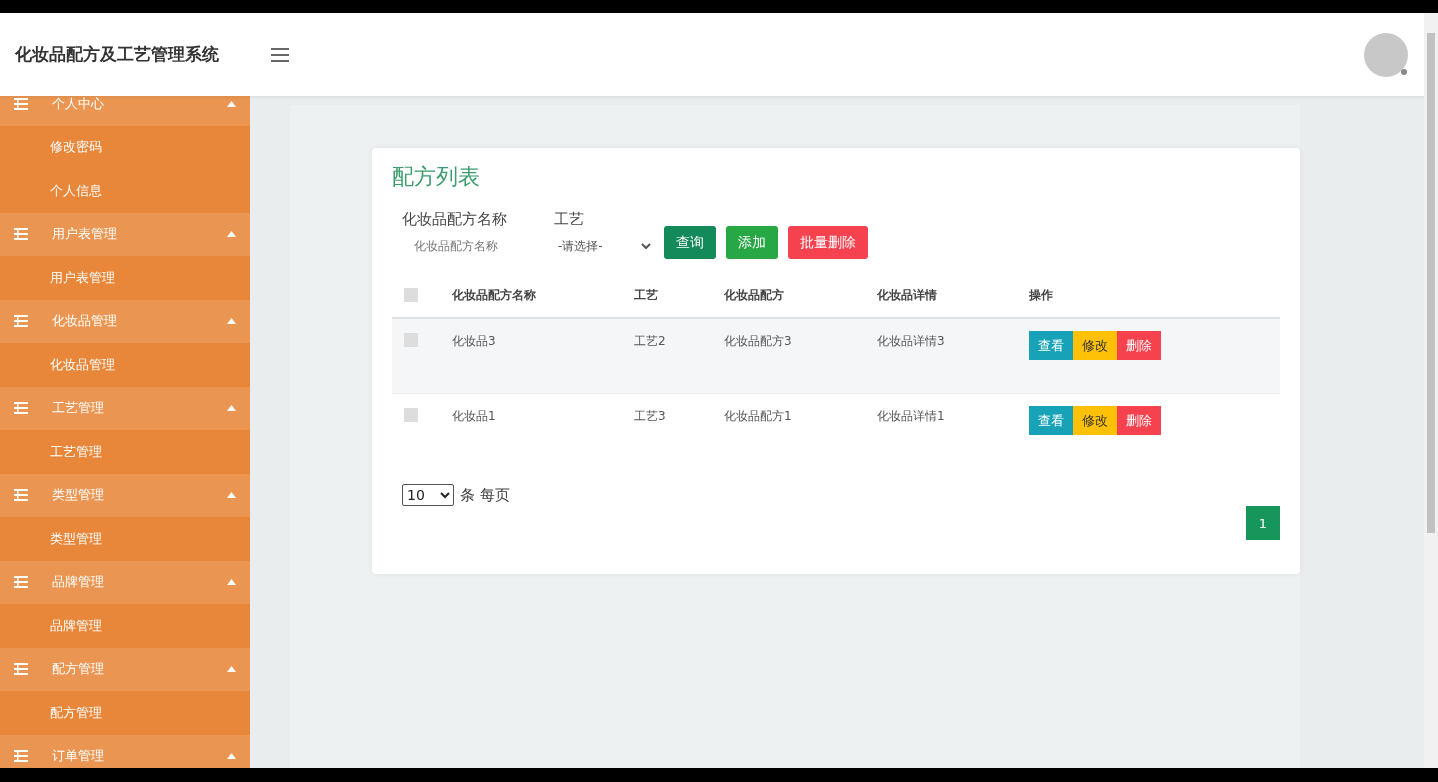  What do you see at coordinates (788, 430) in the screenshot?
I see `table-cell: 化妆品配方1` at bounding box center [788, 430].